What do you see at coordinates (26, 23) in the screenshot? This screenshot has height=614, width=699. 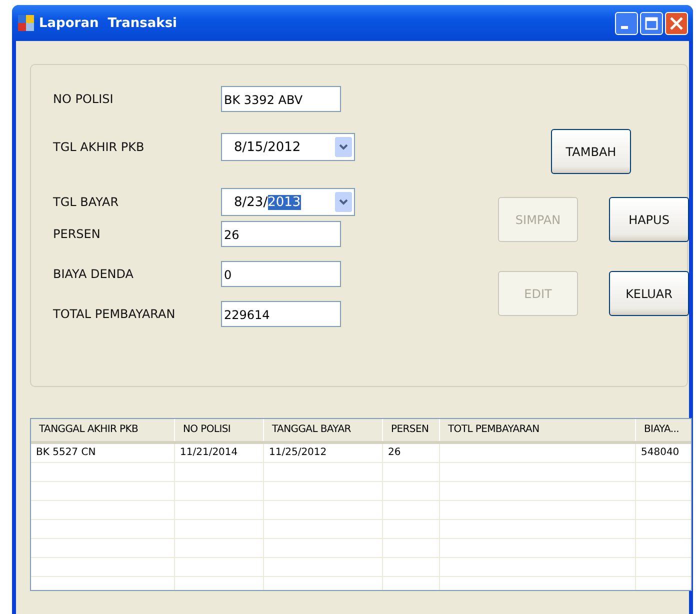 I see `app-icon` at bounding box center [26, 23].